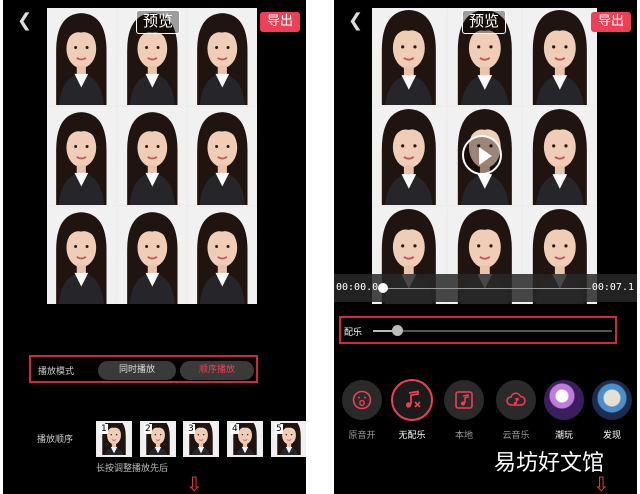  What do you see at coordinates (549, 463) in the screenshot?
I see `watermark: 易坊好文馆` at bounding box center [549, 463].